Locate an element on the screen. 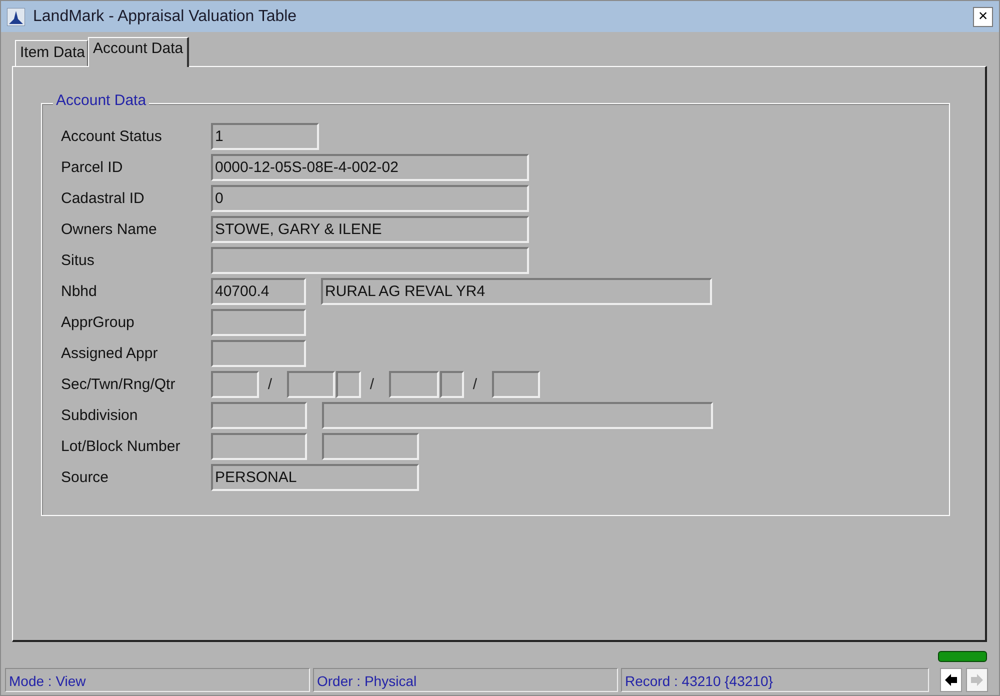 Image resolution: width=1000 pixels, height=696 pixels. close-button: × is located at coordinates (983, 16).